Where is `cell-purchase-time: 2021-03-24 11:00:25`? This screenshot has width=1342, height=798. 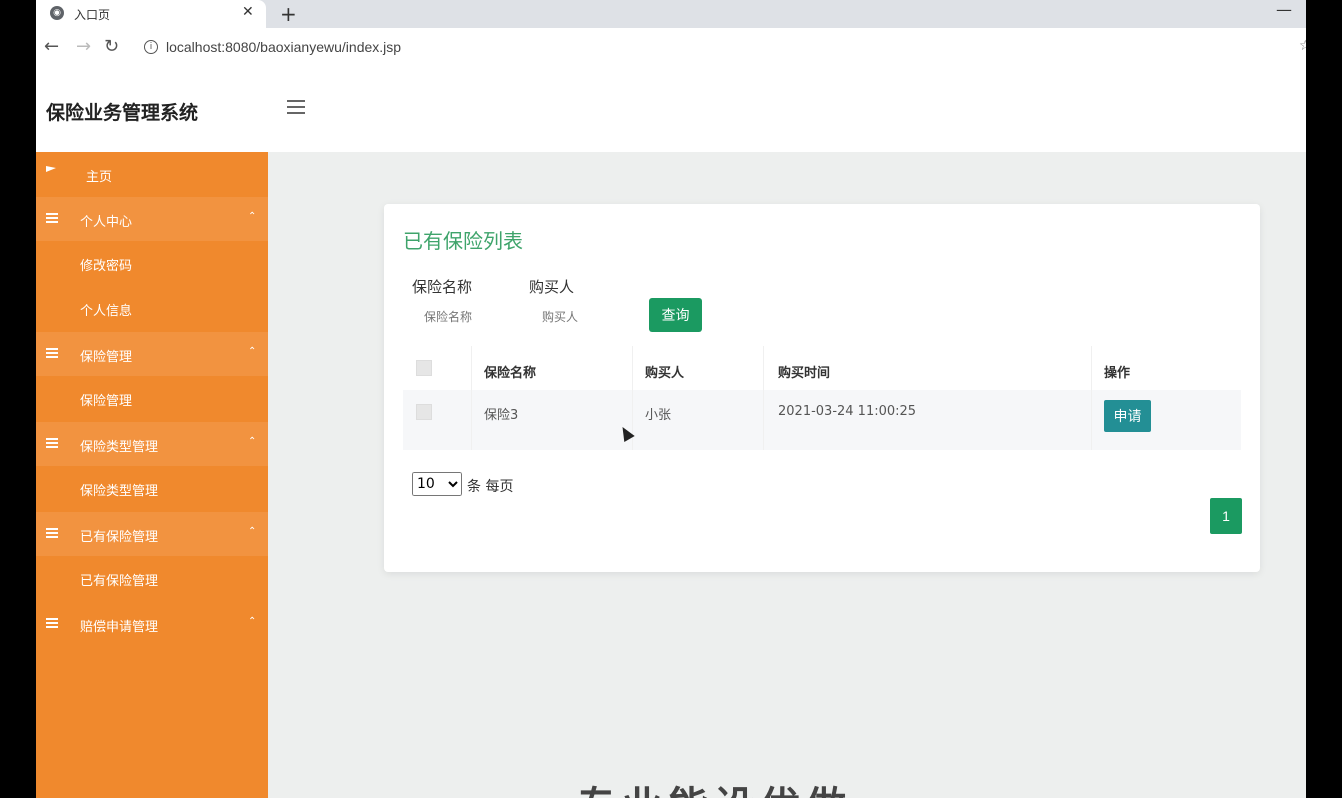 cell-purchase-time: 2021-03-24 11:00:25 is located at coordinates (847, 411).